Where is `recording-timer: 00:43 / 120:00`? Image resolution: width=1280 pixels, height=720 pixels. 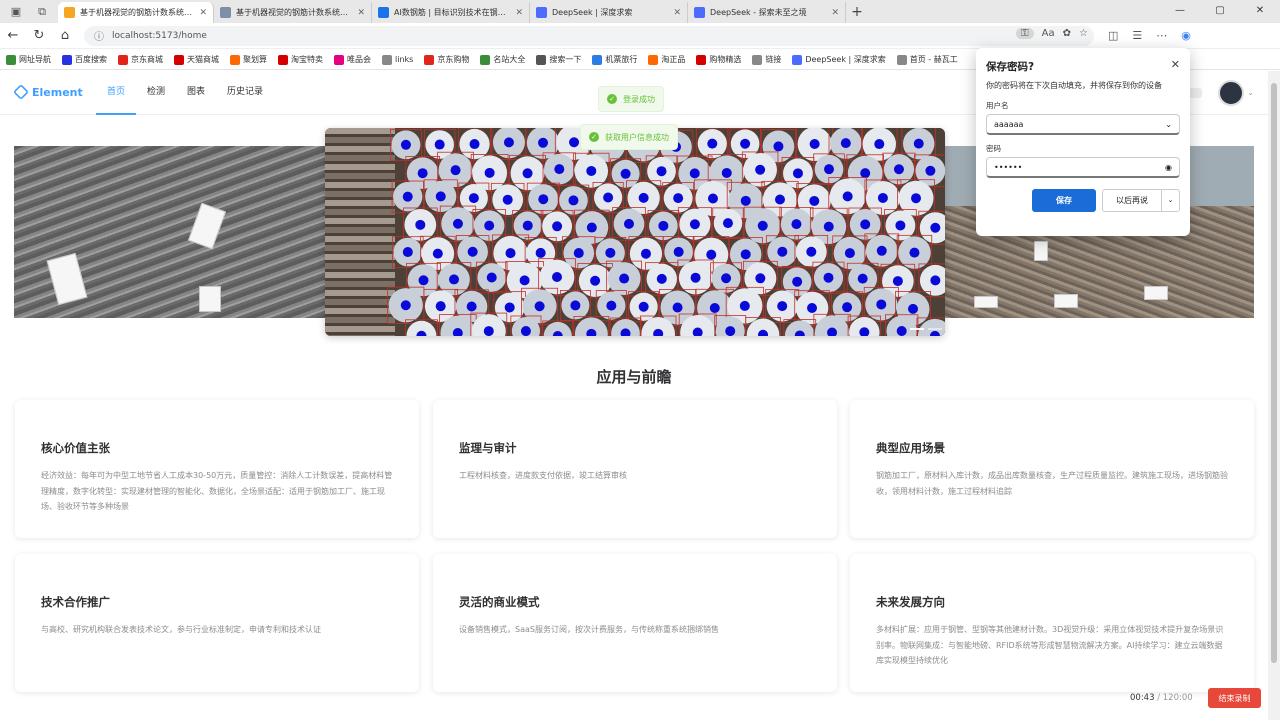
recording-timer: 00:43 / 120:00 is located at coordinates (1161, 698).